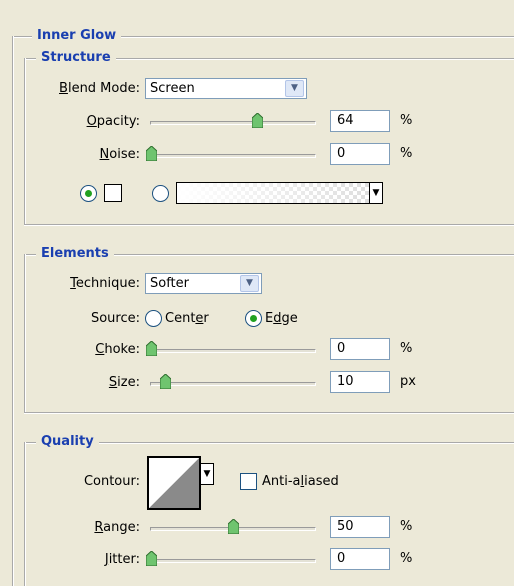 This screenshot has height=586, width=514. What do you see at coordinates (248, 481) in the screenshot?
I see `anti-aliased-checkbox` at bounding box center [248, 481].